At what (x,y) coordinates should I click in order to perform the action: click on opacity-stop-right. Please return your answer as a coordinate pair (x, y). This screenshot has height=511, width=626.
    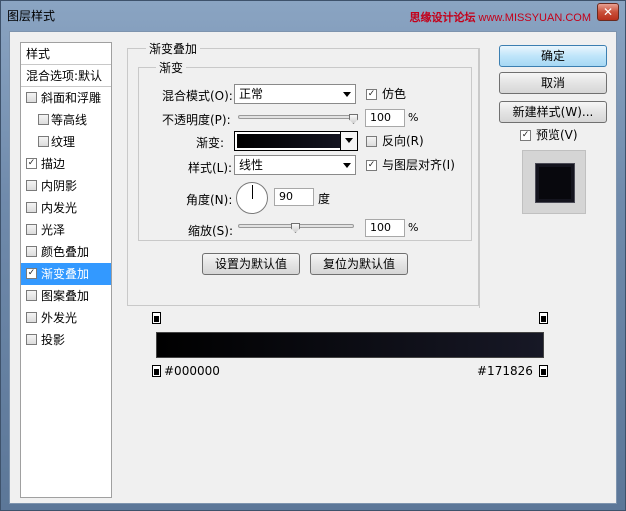
    Looking at the image, I should click on (543, 318).